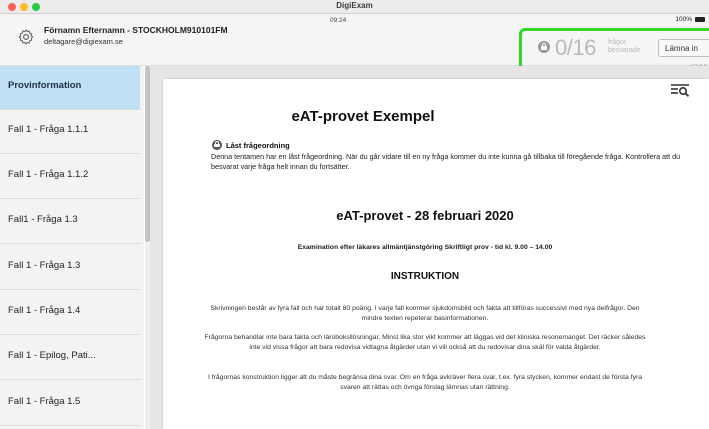 The width and height of the screenshot is (709, 429). I want to click on window-titlebar: DigiExam, so click(354, 7).